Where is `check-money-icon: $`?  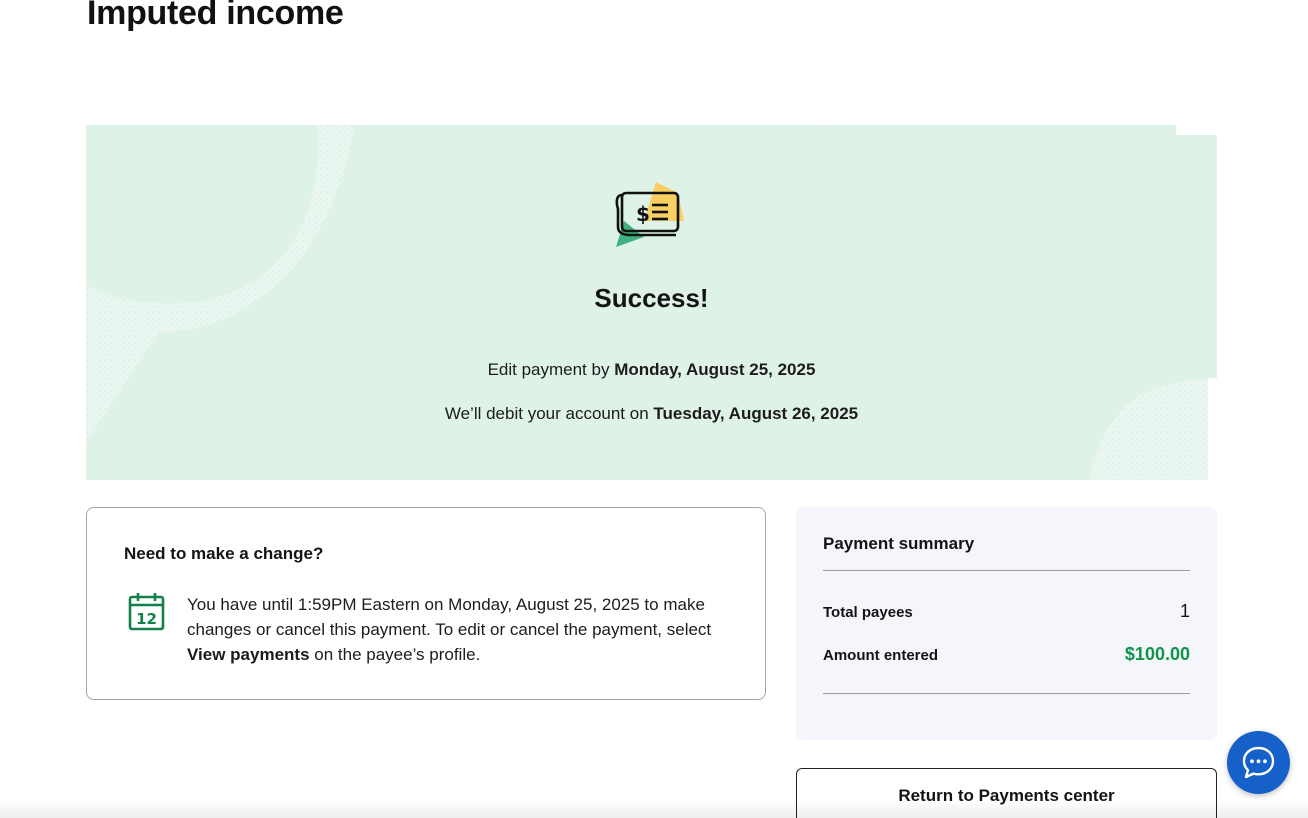
check-money-icon: $ is located at coordinates (649, 214).